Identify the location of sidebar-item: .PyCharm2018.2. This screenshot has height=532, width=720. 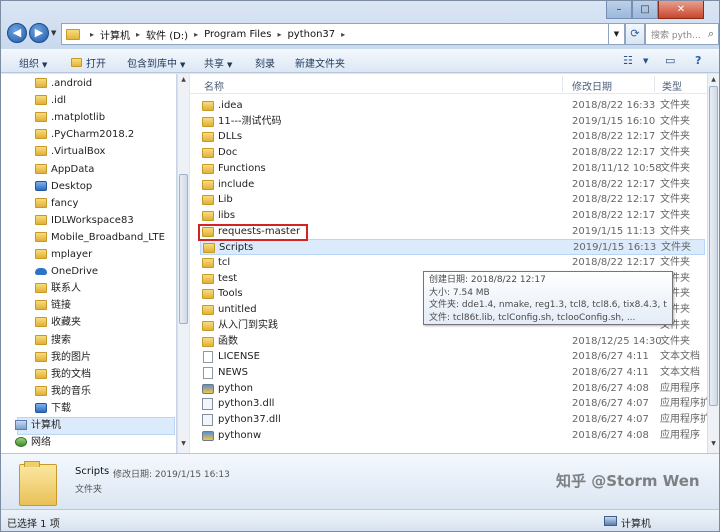
(85, 134).